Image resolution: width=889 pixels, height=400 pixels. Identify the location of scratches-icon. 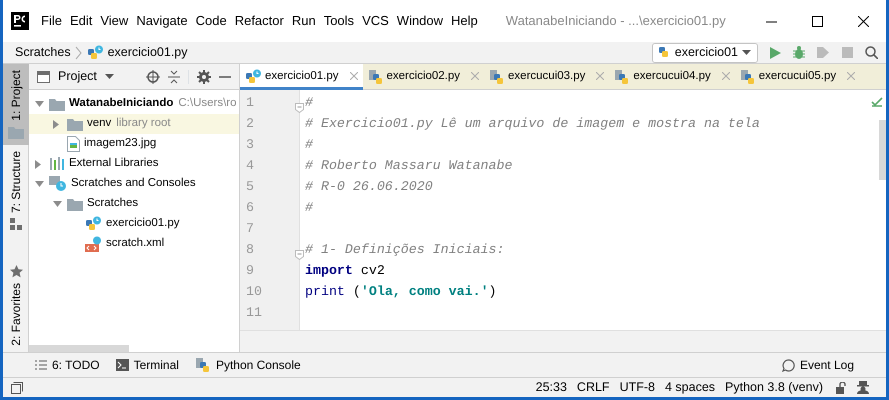
(58, 184).